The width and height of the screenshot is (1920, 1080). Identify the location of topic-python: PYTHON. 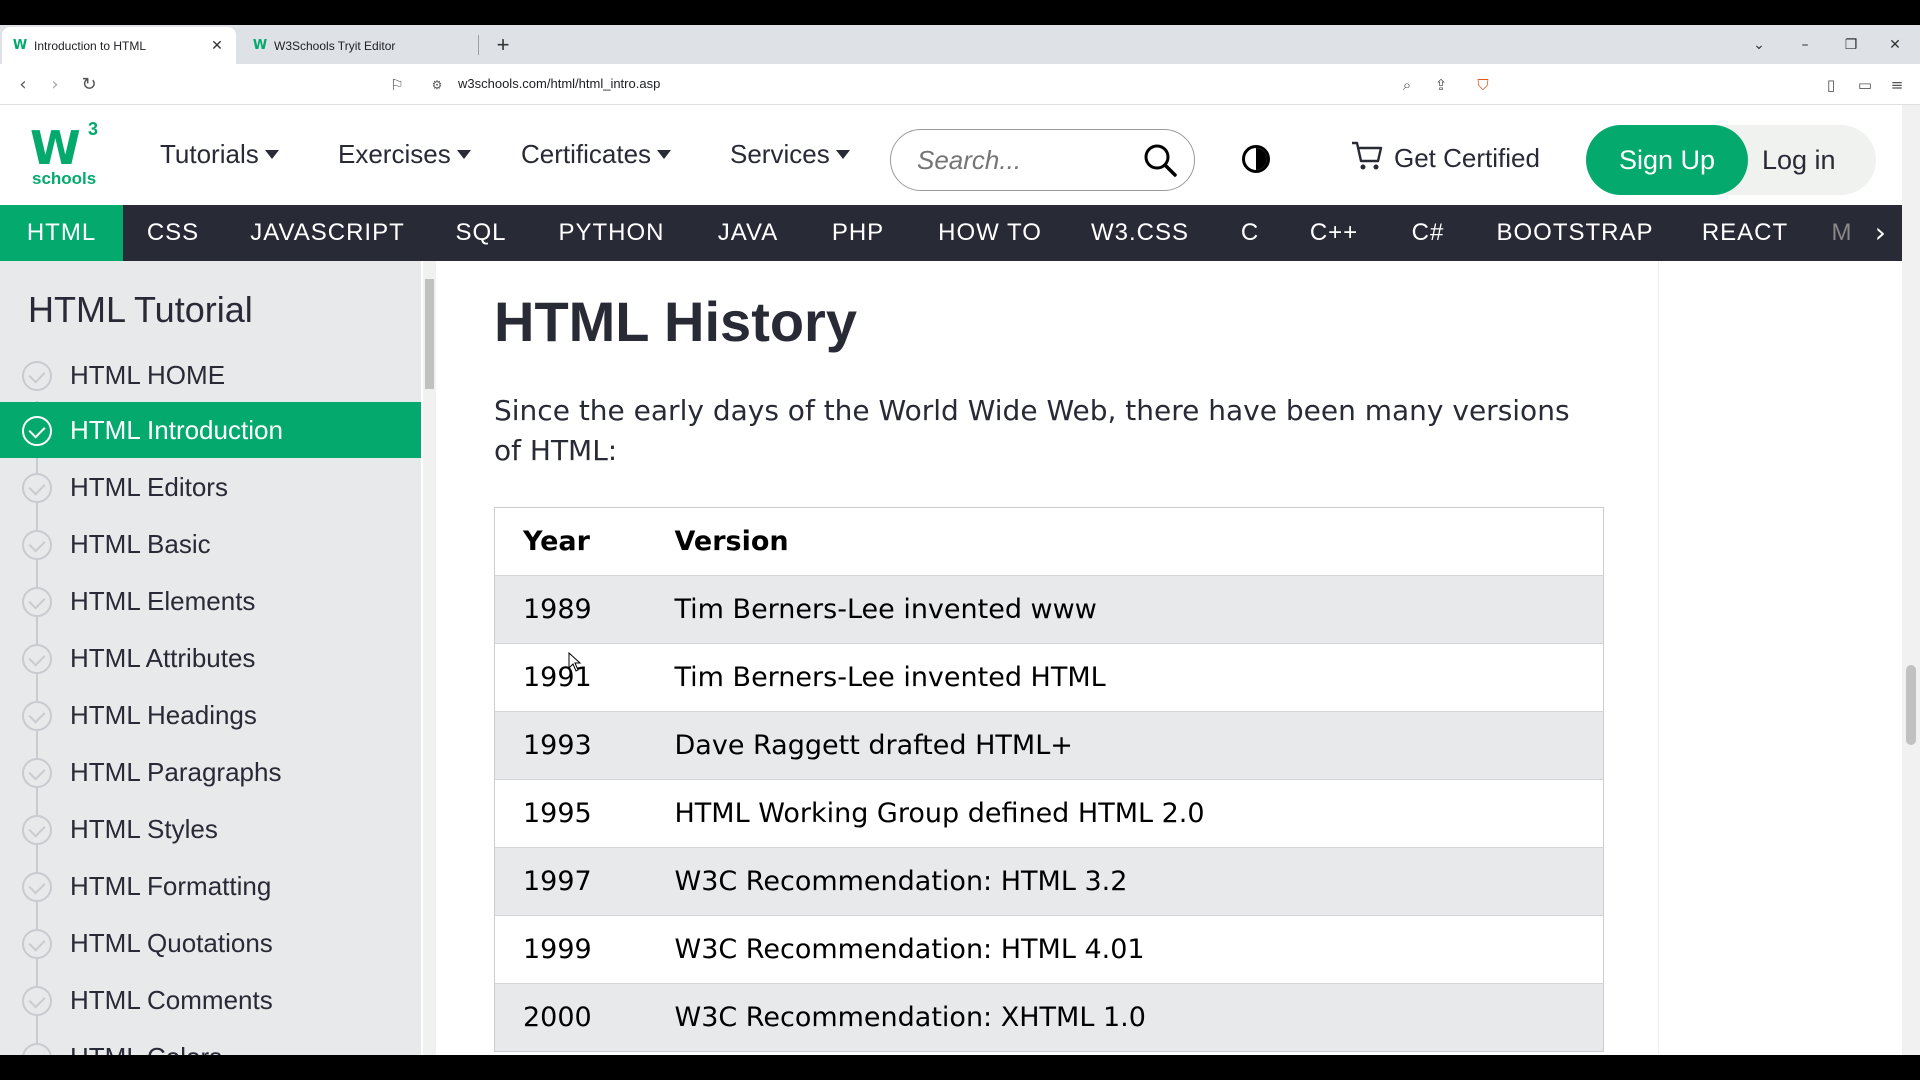
(611, 233).